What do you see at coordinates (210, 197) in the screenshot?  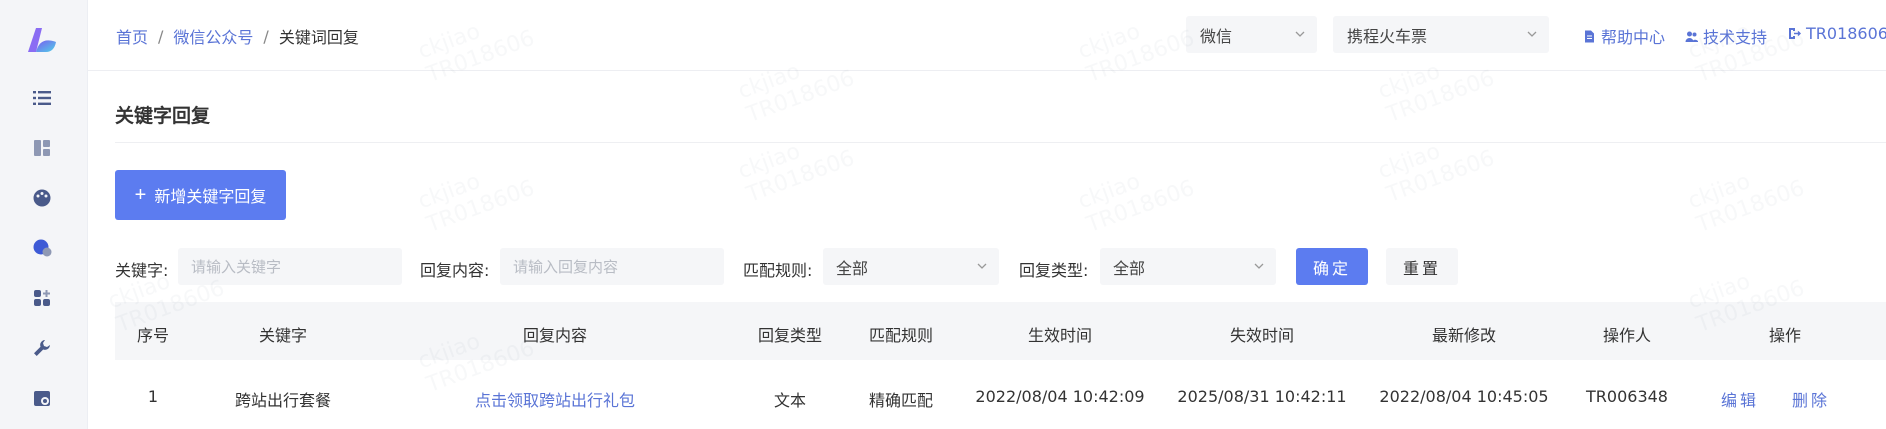 I see `add-keyword-reply-label: 新增关键字回复` at bounding box center [210, 197].